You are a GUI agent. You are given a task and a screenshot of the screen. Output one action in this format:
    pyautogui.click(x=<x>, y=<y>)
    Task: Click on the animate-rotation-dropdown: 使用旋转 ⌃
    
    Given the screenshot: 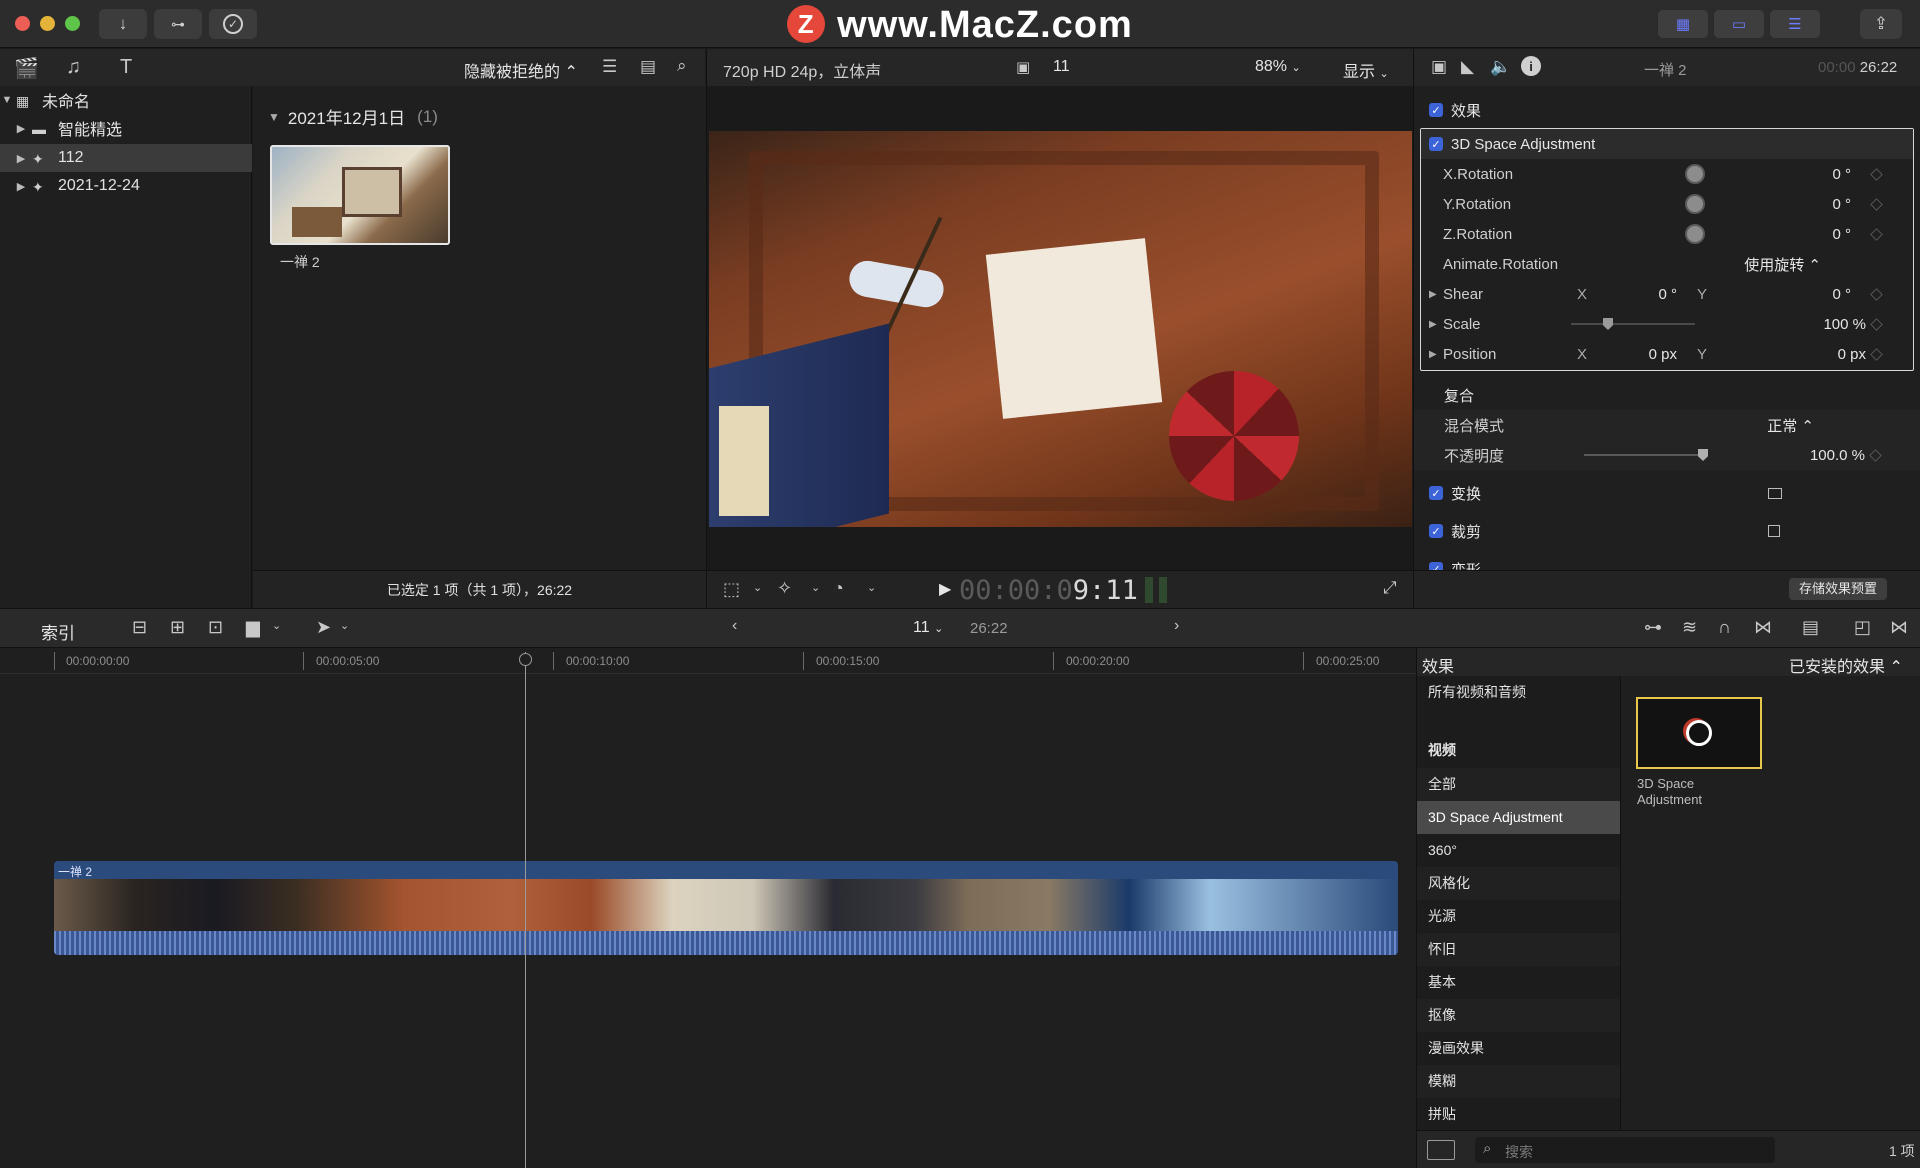 What is the action you would take?
    pyautogui.click(x=1766, y=264)
    